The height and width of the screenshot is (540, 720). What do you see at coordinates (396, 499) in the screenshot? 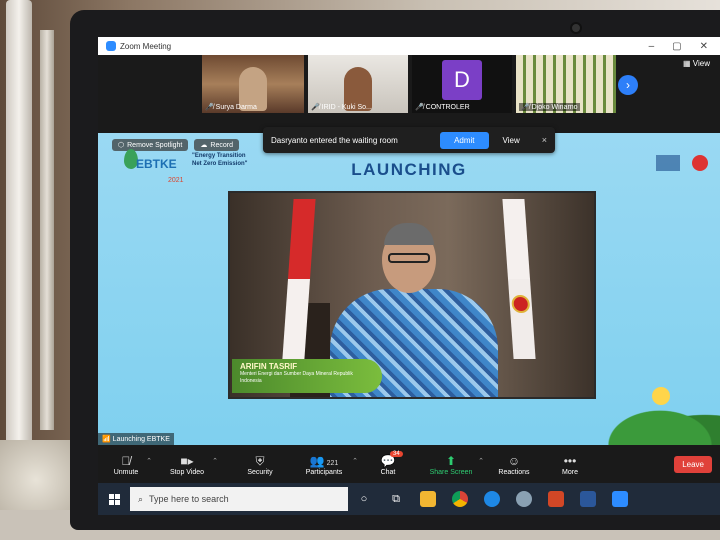
I see `task-view-icon: ⧉` at bounding box center [396, 499].